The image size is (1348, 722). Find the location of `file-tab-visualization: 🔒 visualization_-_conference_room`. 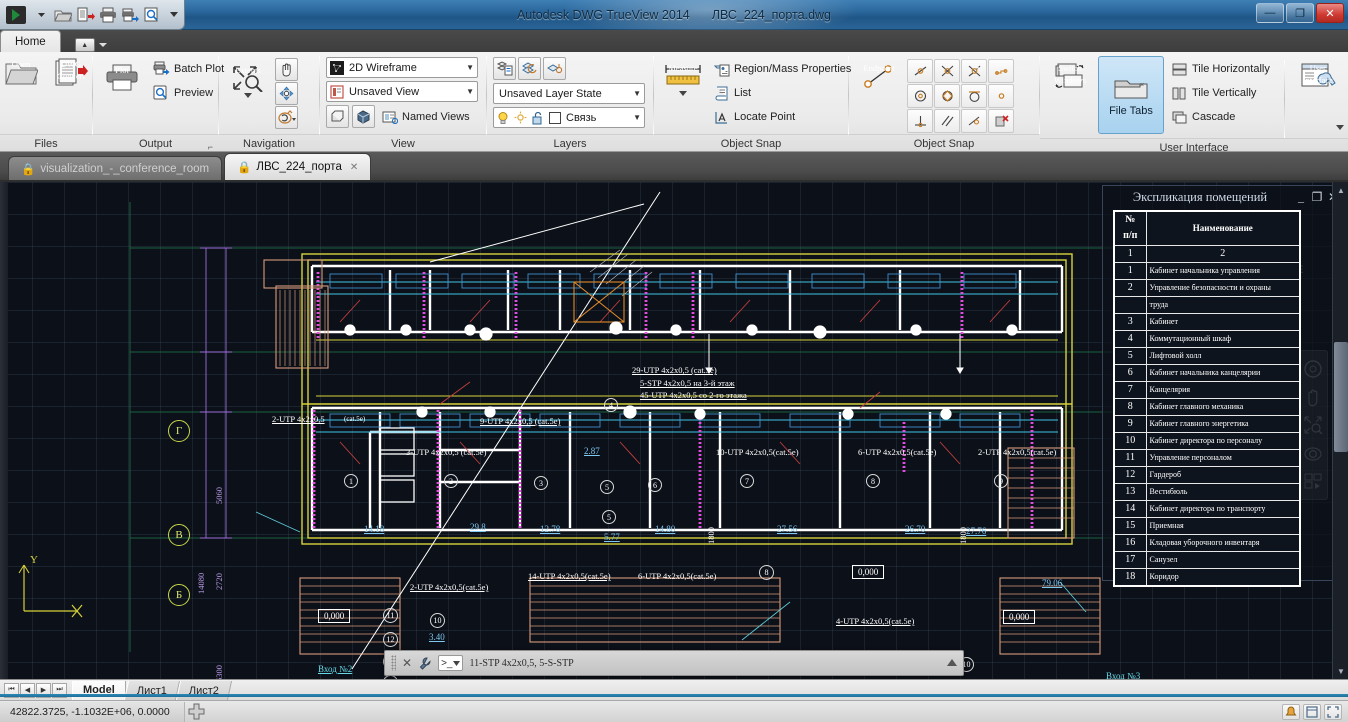

file-tab-visualization: 🔒 visualization_-_conference_room is located at coordinates (115, 168).